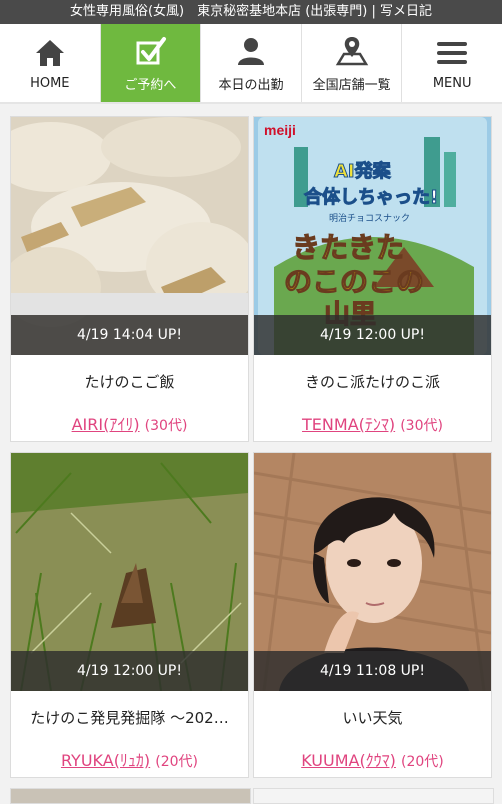 This screenshot has width=502, height=804. Describe the element at coordinates (372, 718) in the screenshot. I see `post-title: いい天気` at that location.